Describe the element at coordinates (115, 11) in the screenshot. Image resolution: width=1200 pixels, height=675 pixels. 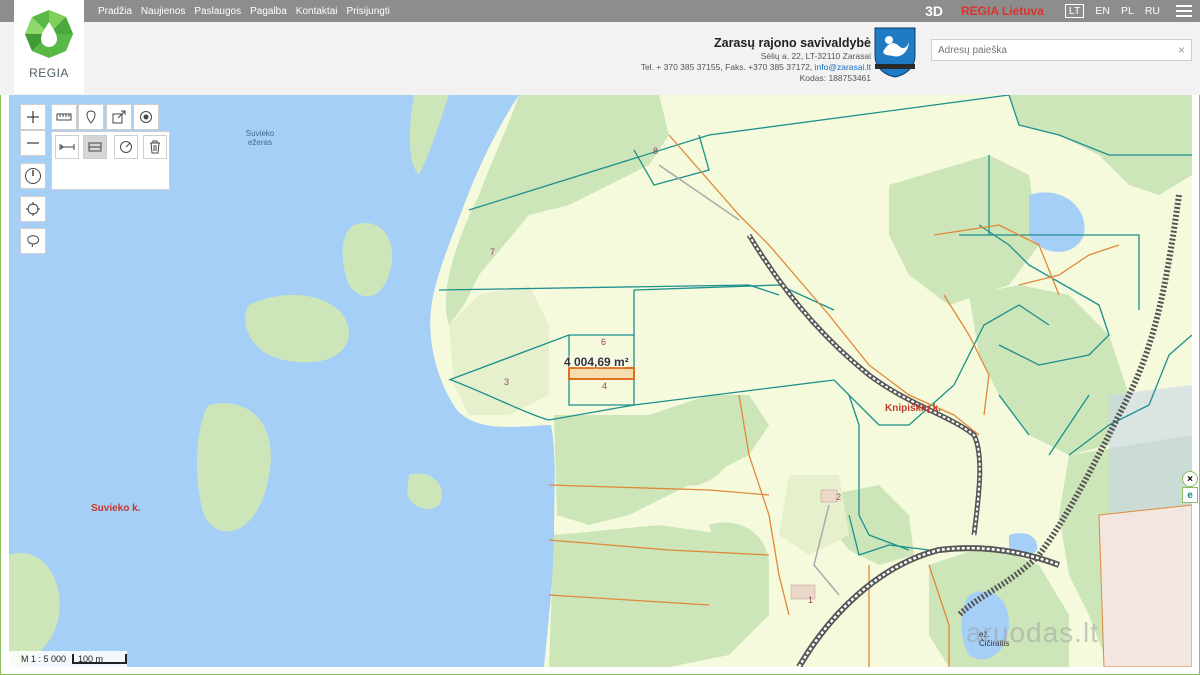
I see `nav-item-home: Pradžia` at that location.